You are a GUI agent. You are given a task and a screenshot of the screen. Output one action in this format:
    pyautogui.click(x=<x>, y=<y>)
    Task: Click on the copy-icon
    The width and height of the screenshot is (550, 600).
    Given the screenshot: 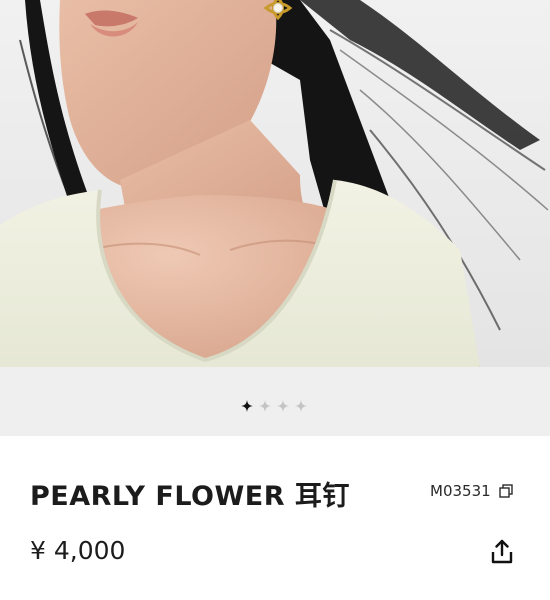 What is the action you would take?
    pyautogui.click(x=506, y=491)
    